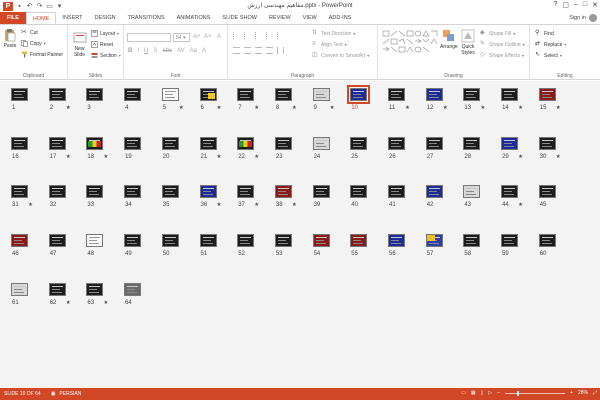 The height and width of the screenshot is (400, 600). I want to click on tab-home: HOME, so click(41, 18).